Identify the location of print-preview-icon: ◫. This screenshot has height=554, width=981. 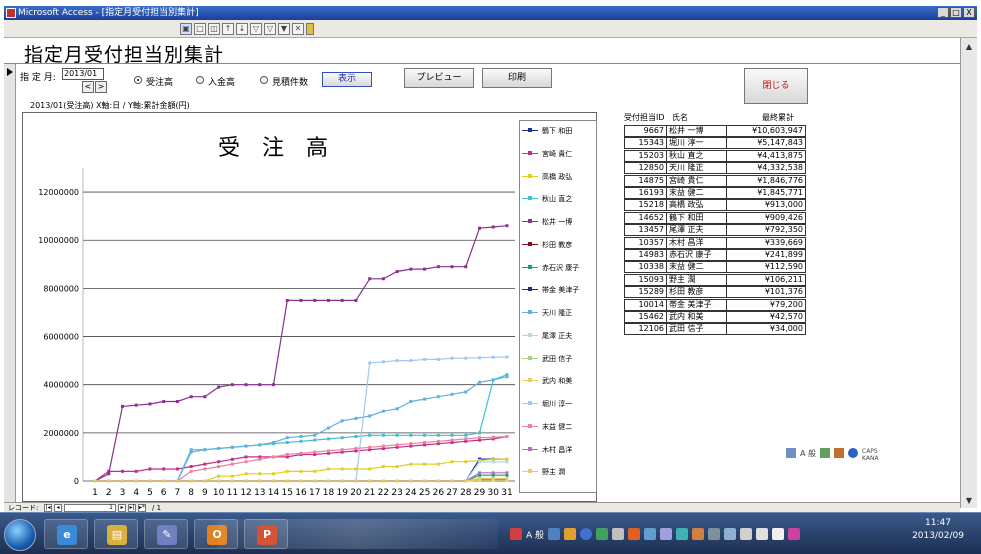
(214, 29).